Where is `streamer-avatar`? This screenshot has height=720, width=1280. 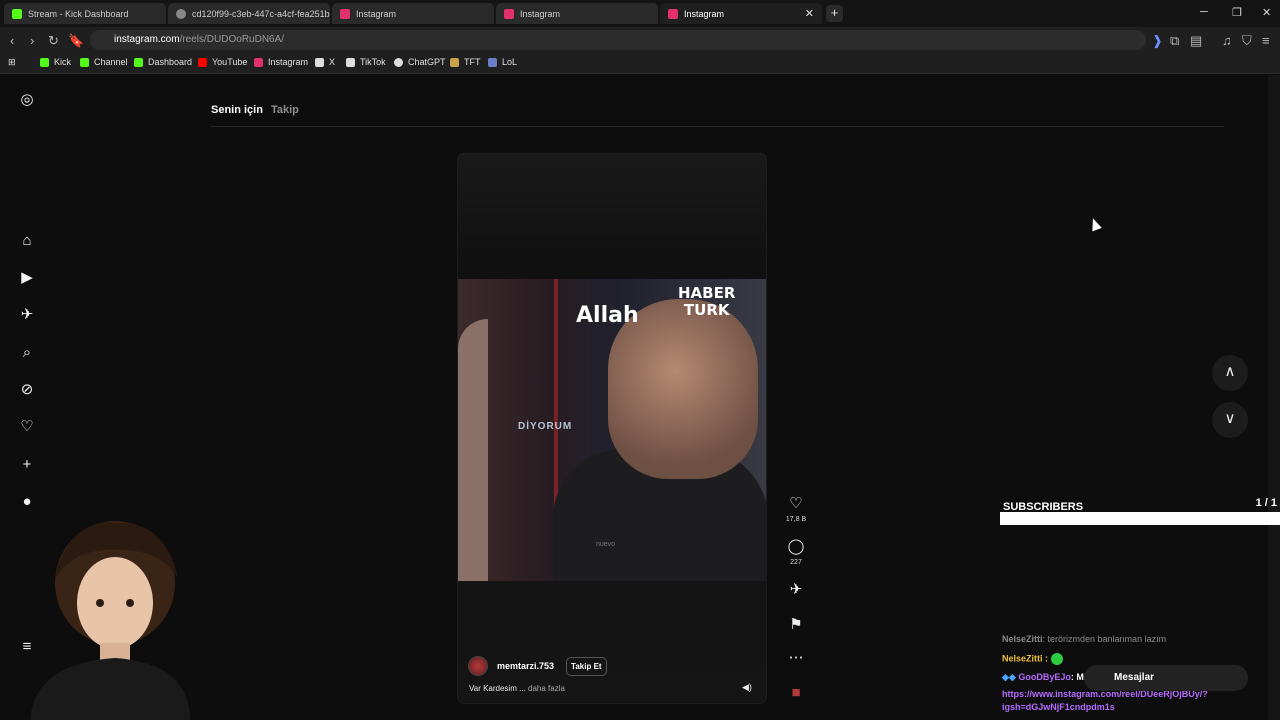
streamer-avatar is located at coordinates (110, 620).